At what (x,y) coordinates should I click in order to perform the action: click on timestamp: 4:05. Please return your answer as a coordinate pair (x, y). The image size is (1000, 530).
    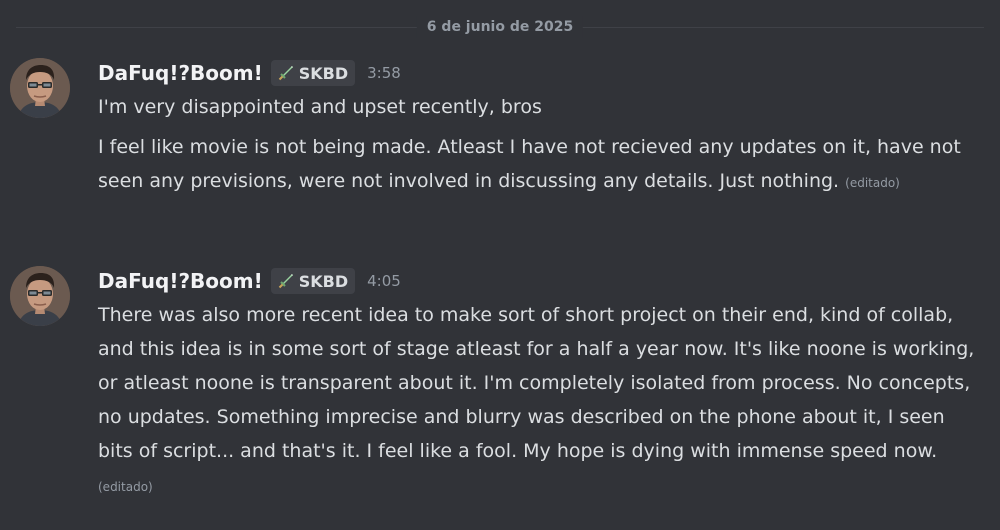
    Looking at the image, I should click on (384, 281).